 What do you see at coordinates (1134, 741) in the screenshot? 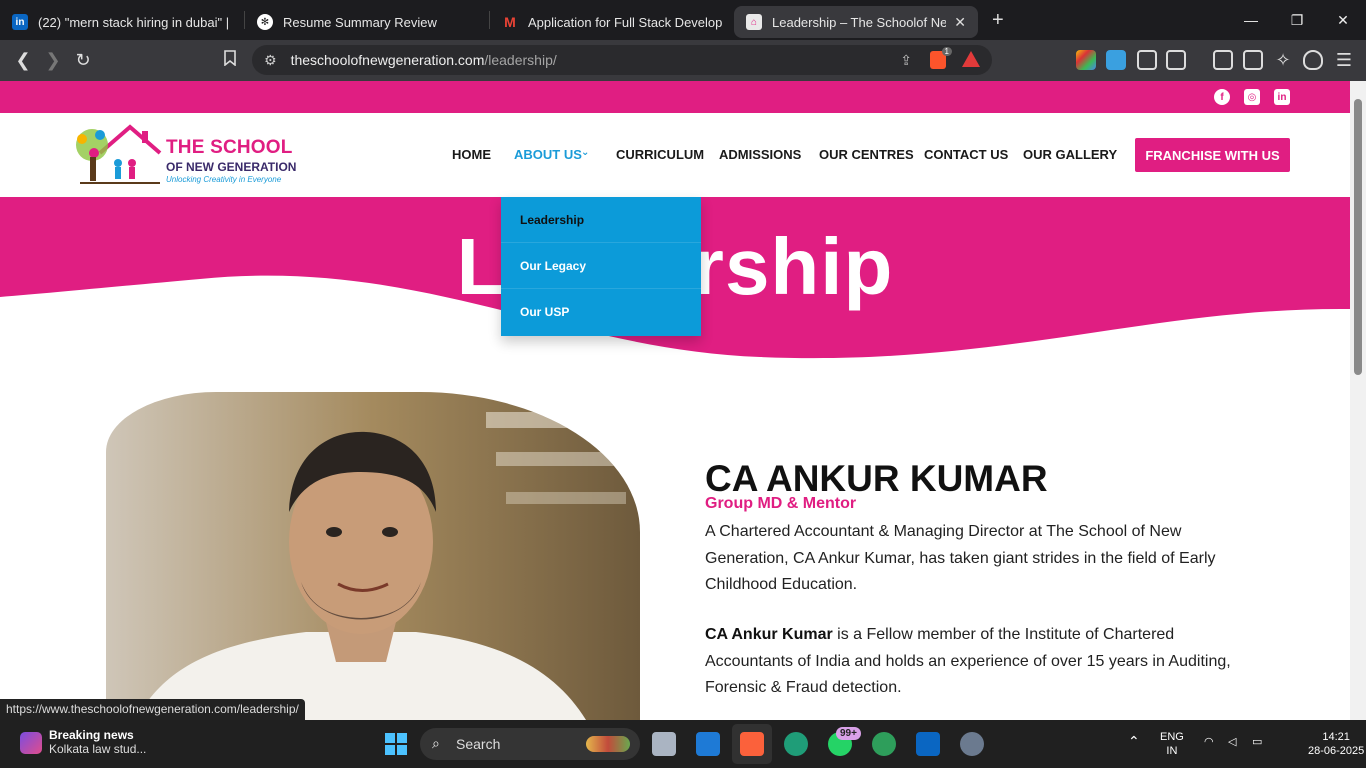
I see `chevron-up-icon: ⌃` at bounding box center [1134, 741].